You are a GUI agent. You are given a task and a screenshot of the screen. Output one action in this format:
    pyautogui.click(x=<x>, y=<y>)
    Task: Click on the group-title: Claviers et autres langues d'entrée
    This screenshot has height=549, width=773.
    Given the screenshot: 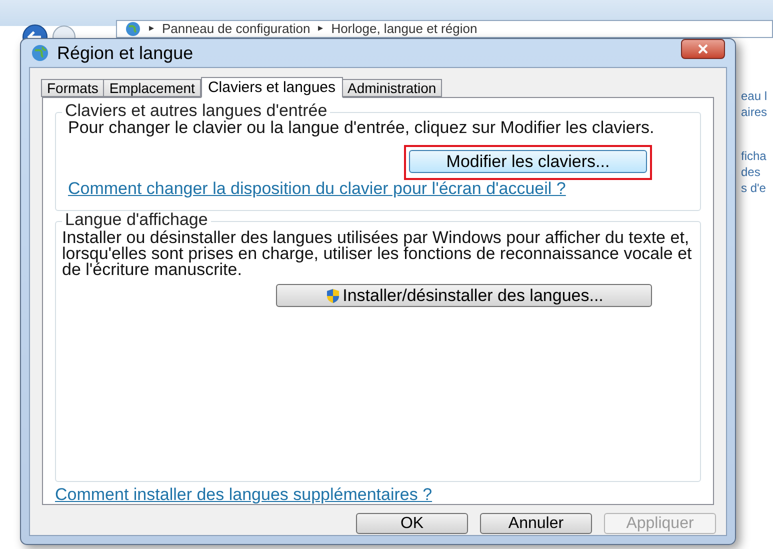 What is the action you would take?
    pyautogui.click(x=196, y=111)
    